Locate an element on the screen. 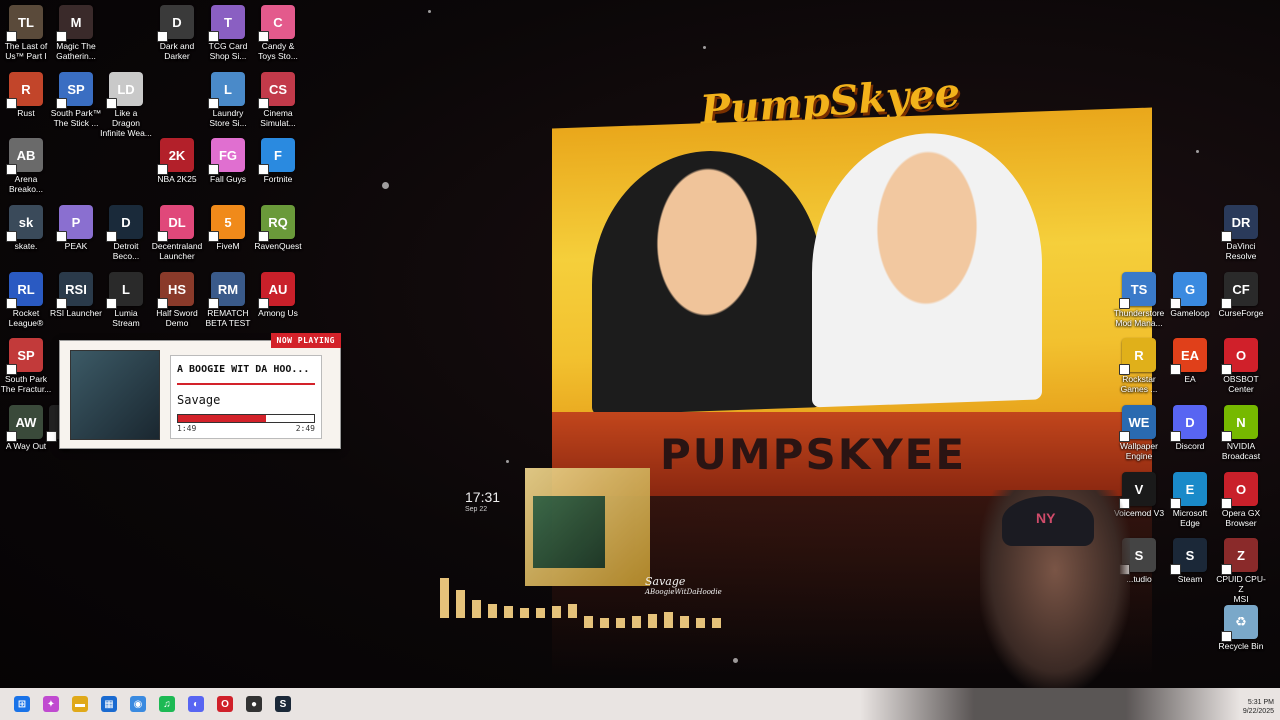 This screenshot has width=1280, height=720. app-icon: S is located at coordinates (1188, 556).